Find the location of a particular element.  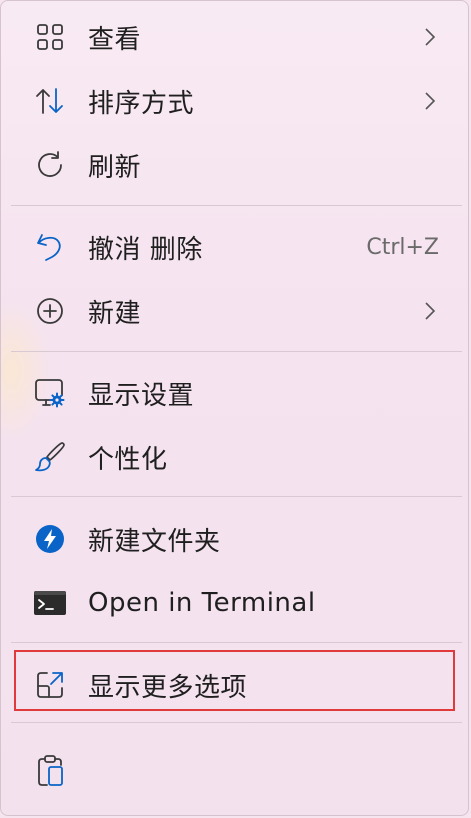

menu-item-label: 排序方式 is located at coordinates (141, 103).